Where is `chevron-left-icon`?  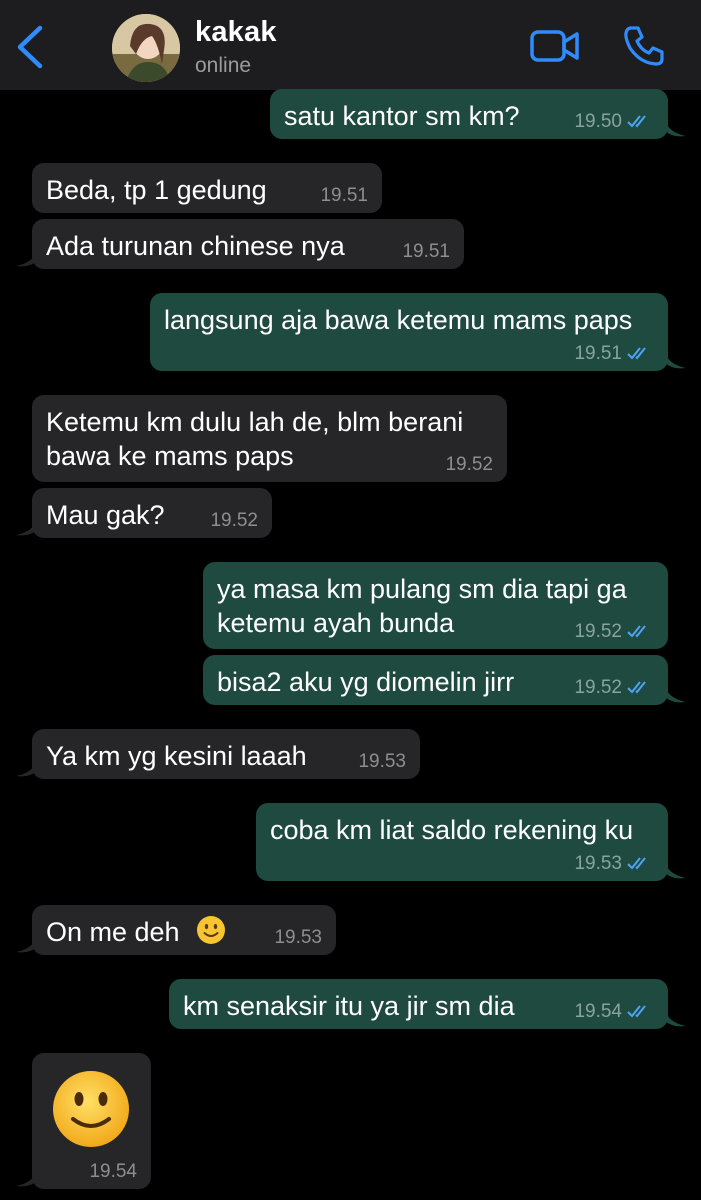
chevron-left-icon is located at coordinates (30, 47).